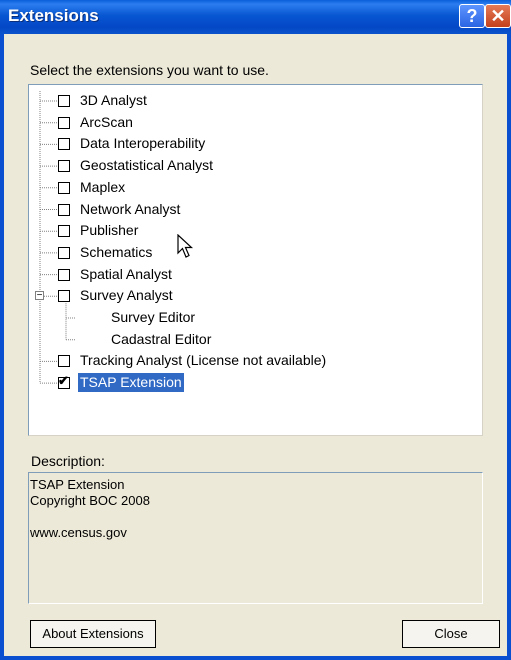 Image resolution: width=511 pixels, height=660 pixels. I want to click on extension-label: 3D Analyst, so click(113, 100).